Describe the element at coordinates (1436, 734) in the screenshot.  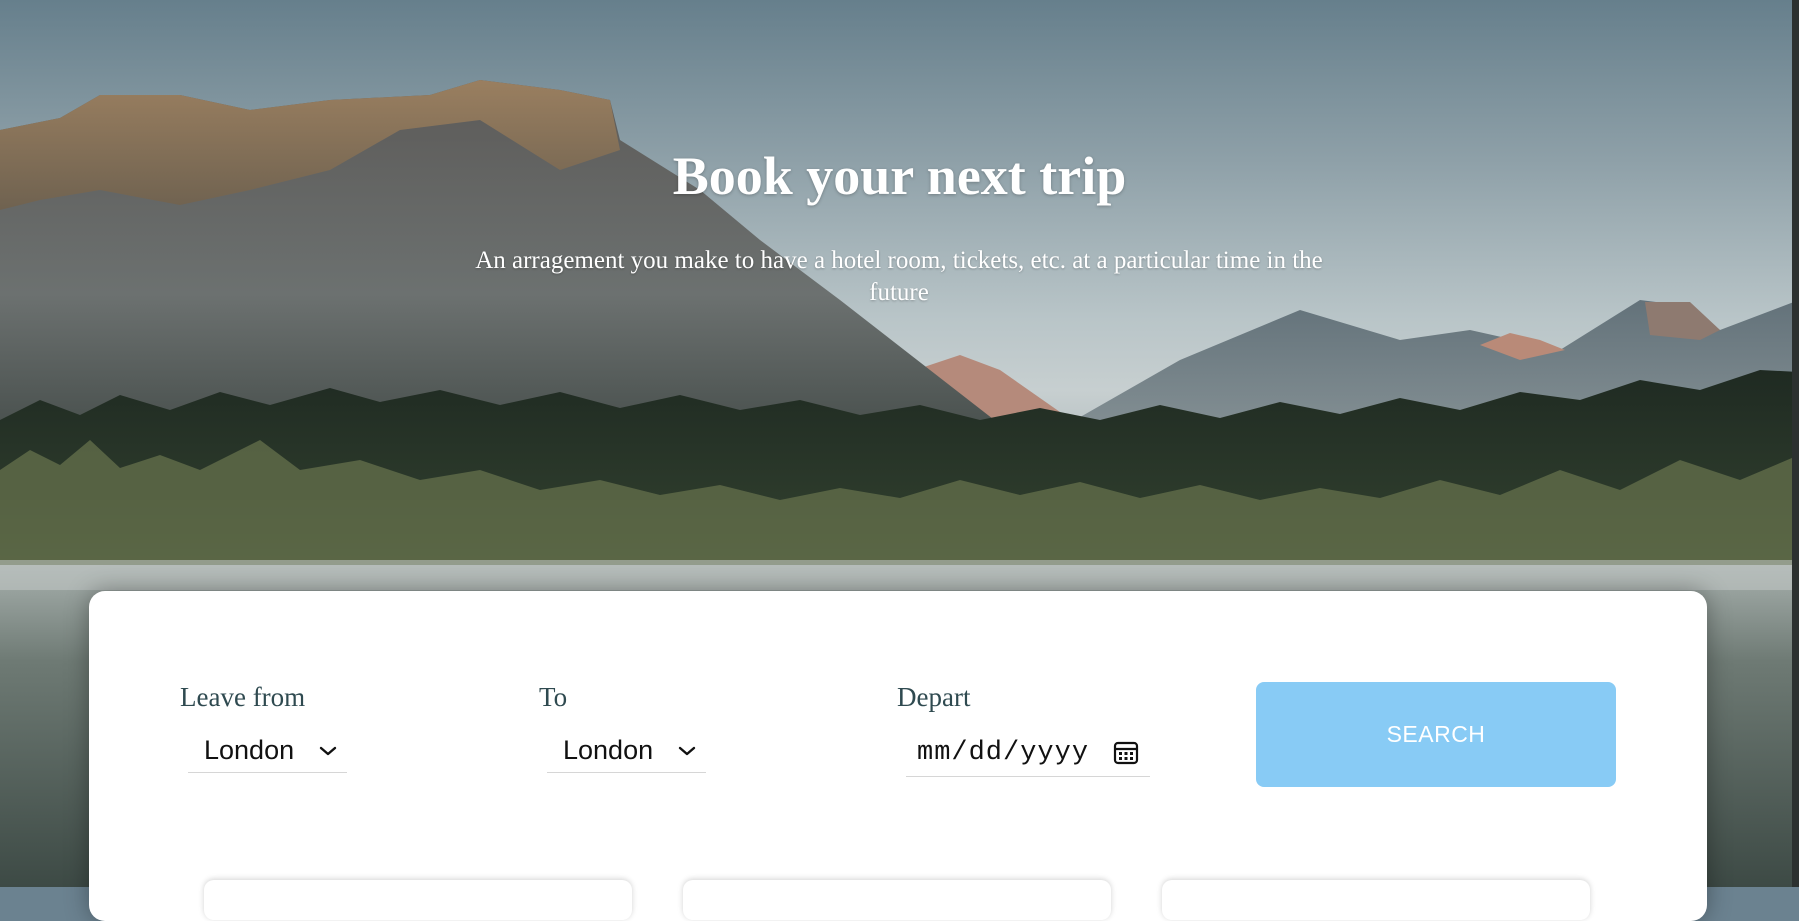
I see `search-button: SEARCH` at that location.